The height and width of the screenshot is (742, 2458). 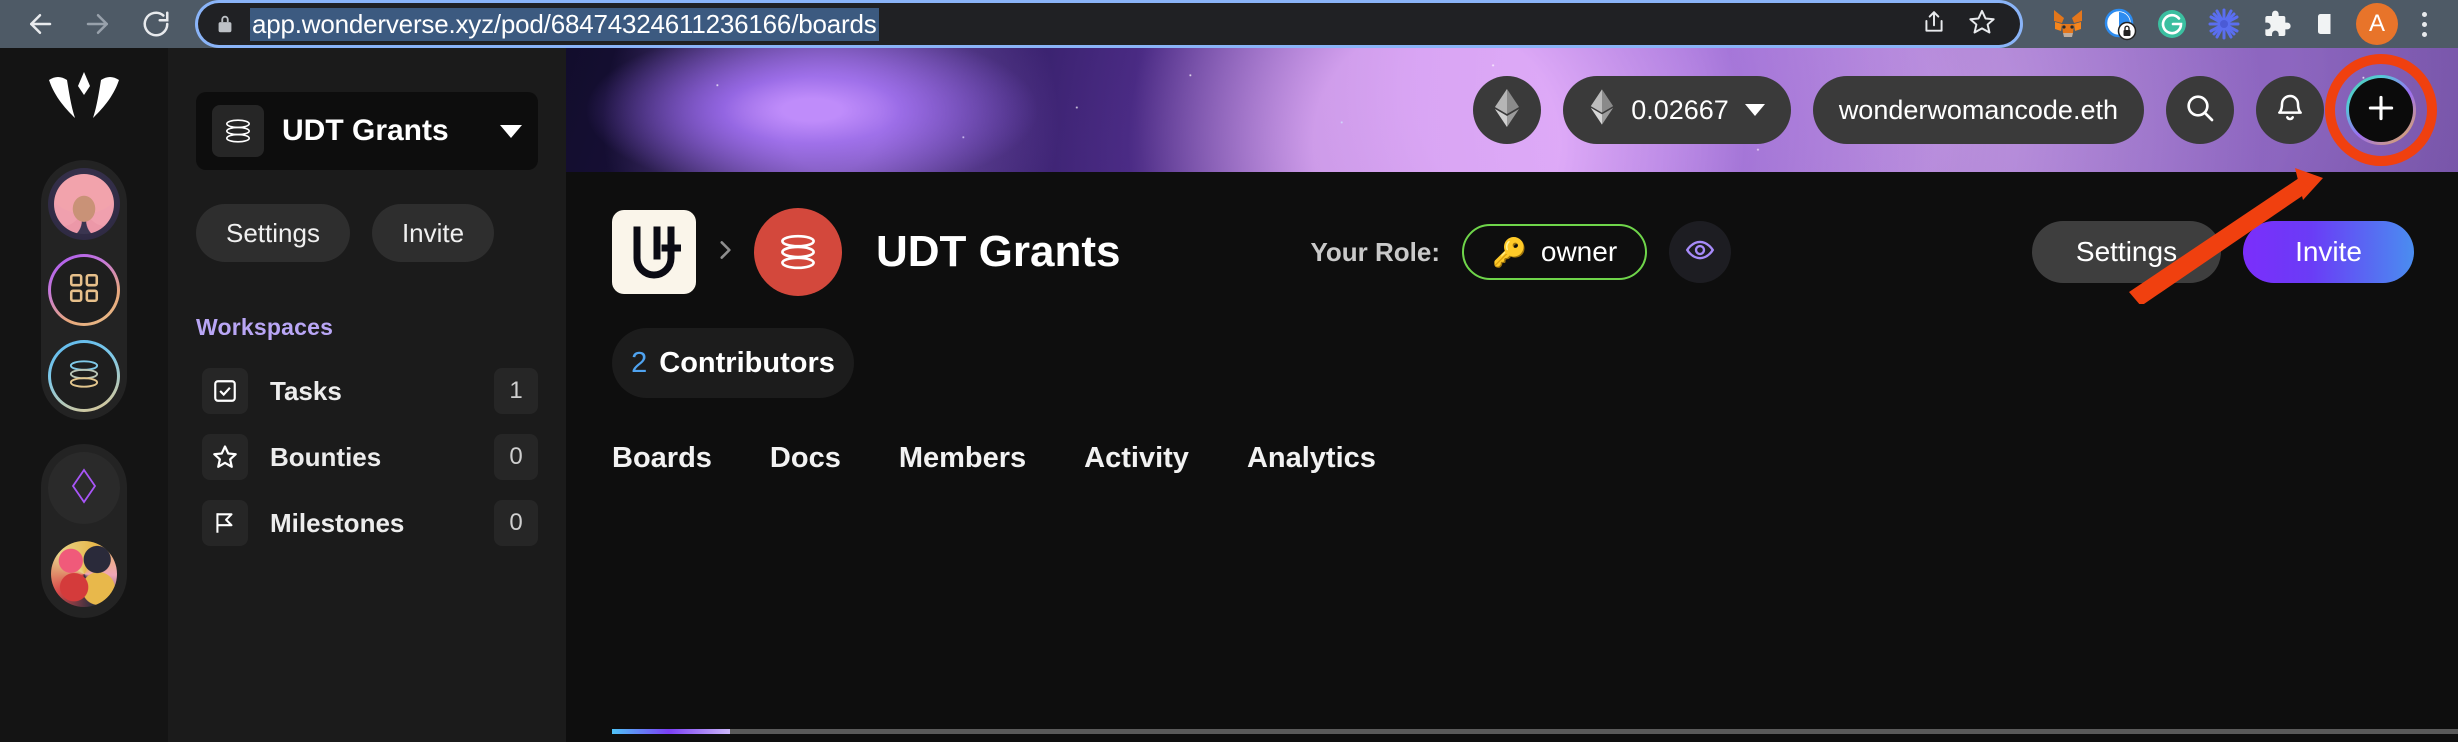 I want to click on wallet-balance-chip: 0.02667, so click(x=1677, y=110).